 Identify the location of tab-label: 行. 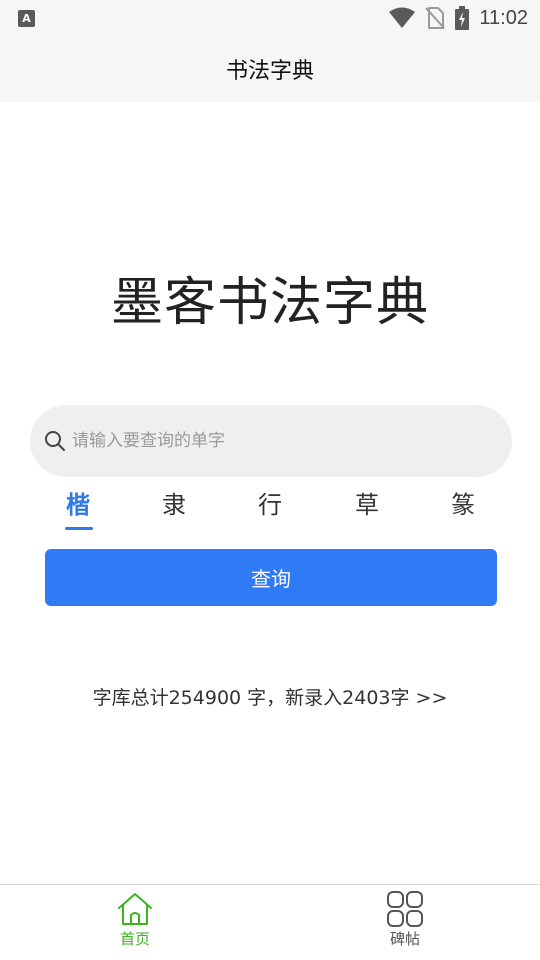
(270, 505).